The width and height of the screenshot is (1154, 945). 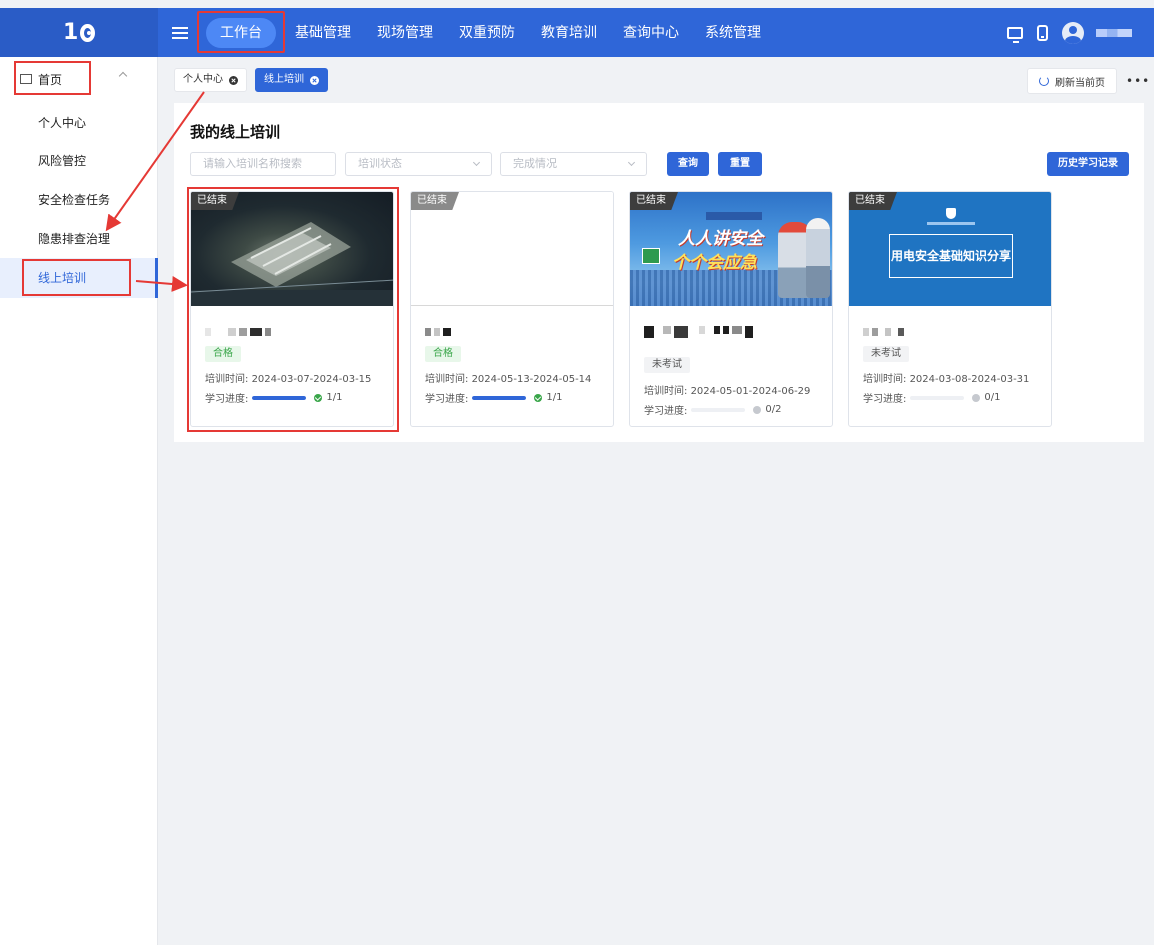 I want to click on training-time-value: 2024-03-08-2024-03-31, so click(x=969, y=379).